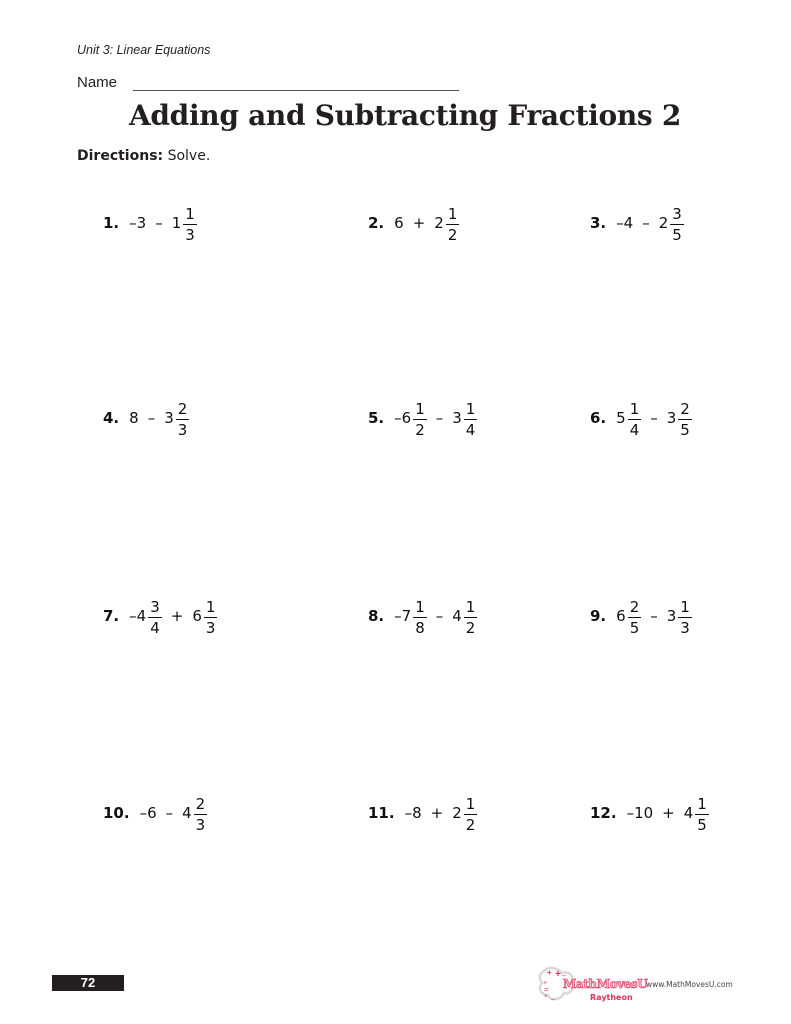 The image size is (791, 1024). I want to click on problem-number: 12., so click(603, 813).